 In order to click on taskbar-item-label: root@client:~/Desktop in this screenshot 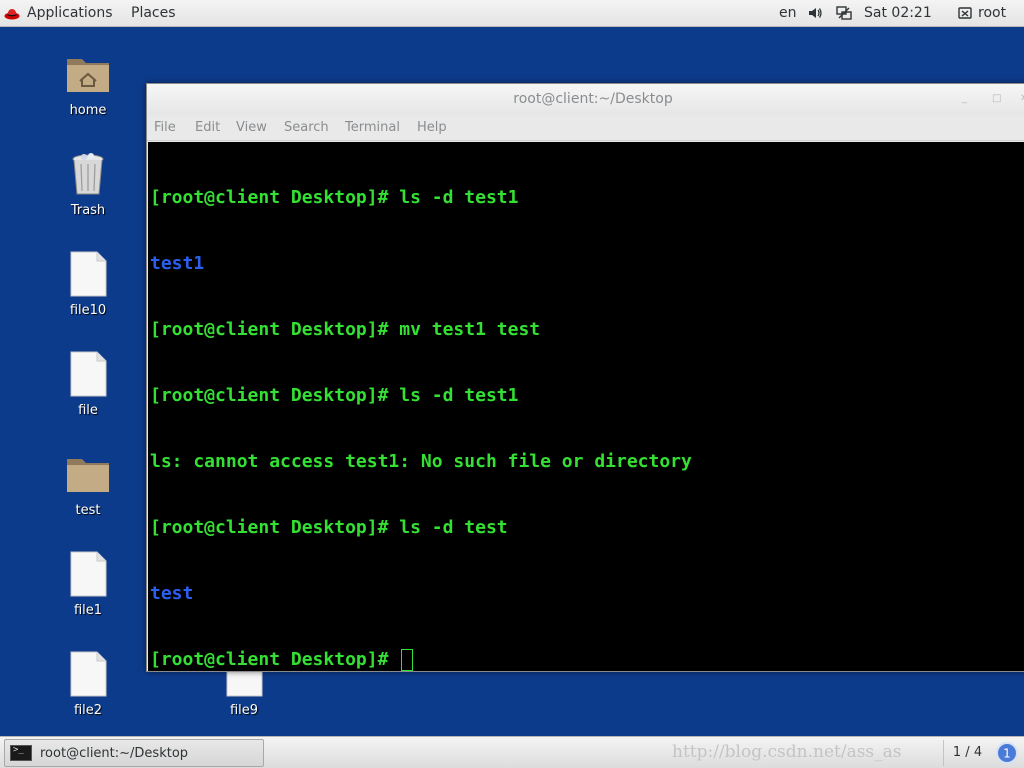, I will do `click(114, 753)`.